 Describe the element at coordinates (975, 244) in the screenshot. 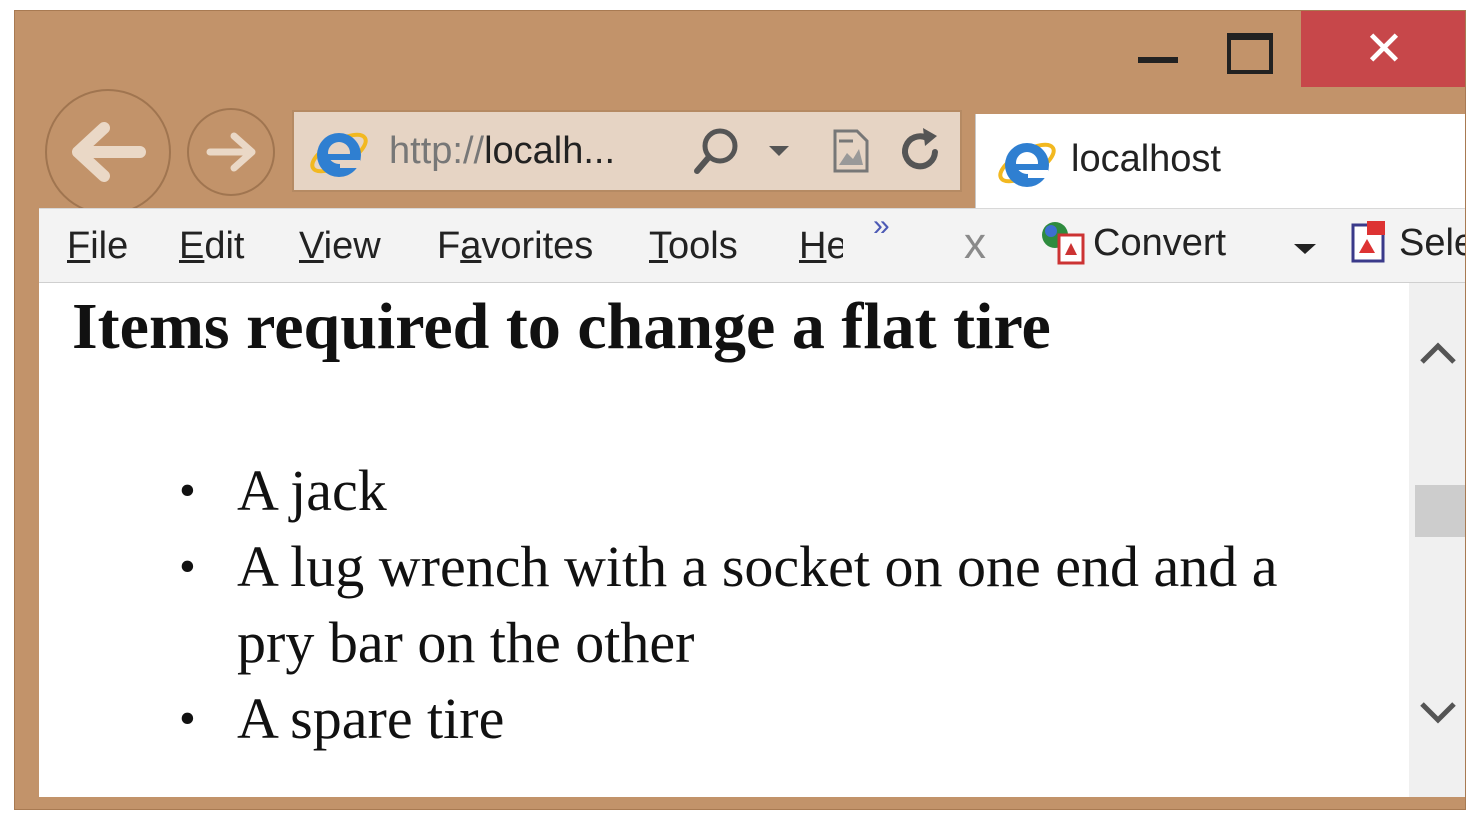

I see `toolbar-close-icon: x` at that location.